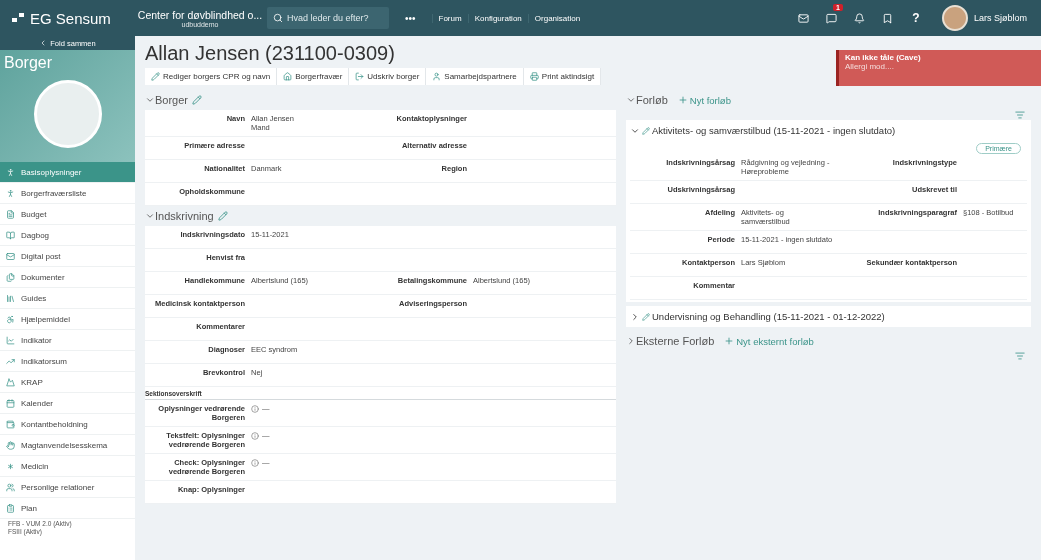 Image resolution: width=1041 pixels, height=560 pixels. I want to click on action-button: Borgerfravær, so click(313, 76).